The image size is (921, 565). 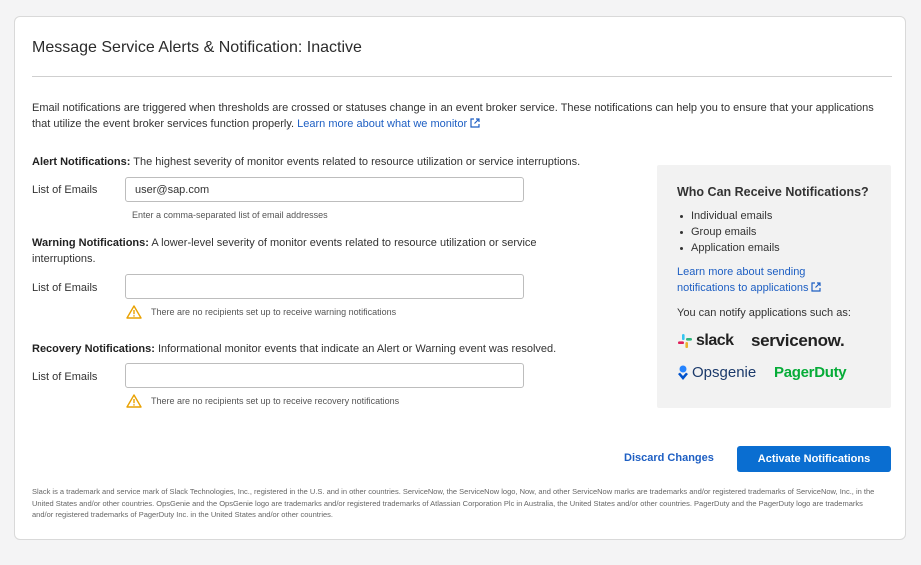 I want to click on notify-apps-text: You can notify applications such as:, so click(x=764, y=313).